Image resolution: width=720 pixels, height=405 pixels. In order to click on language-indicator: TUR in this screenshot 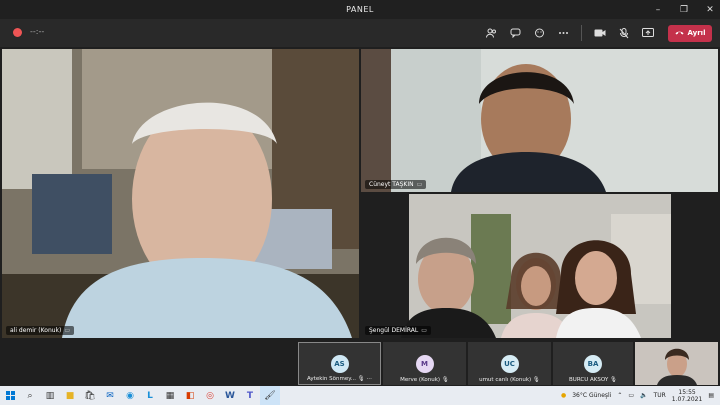, I will do `click(660, 395)`.